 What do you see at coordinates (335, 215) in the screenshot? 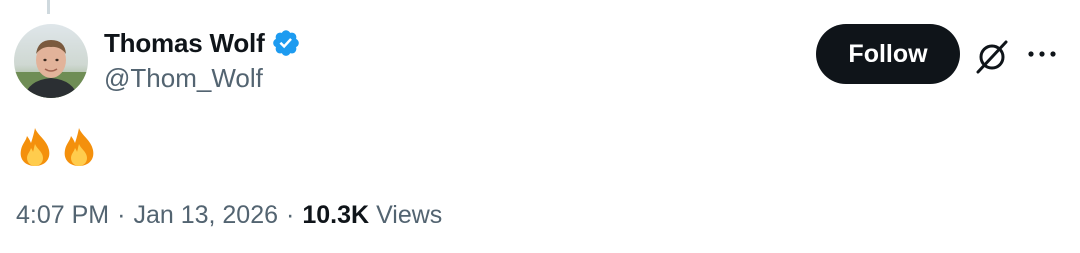
I see `views-count: 10.3K` at bounding box center [335, 215].